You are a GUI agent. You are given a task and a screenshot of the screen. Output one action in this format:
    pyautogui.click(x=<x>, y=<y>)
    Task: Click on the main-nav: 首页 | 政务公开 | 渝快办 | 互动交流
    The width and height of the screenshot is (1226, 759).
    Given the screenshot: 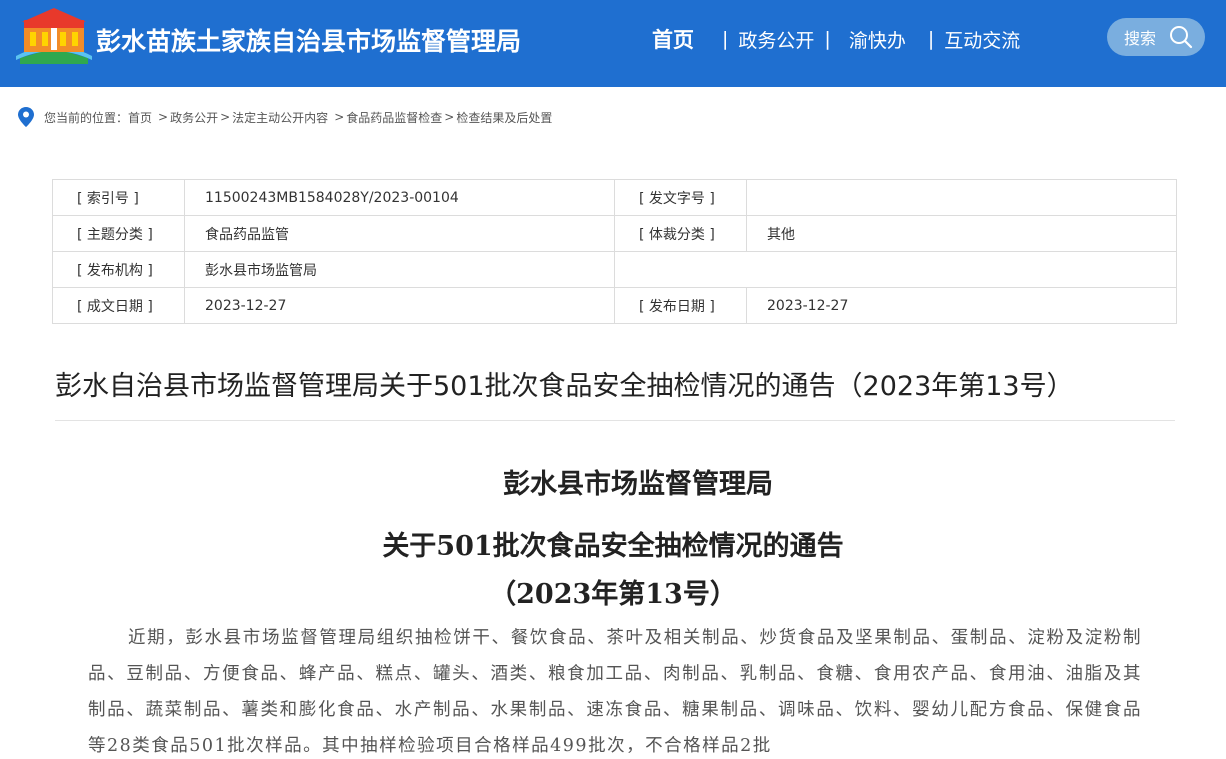 What is the action you would take?
    pyautogui.click(x=836, y=39)
    